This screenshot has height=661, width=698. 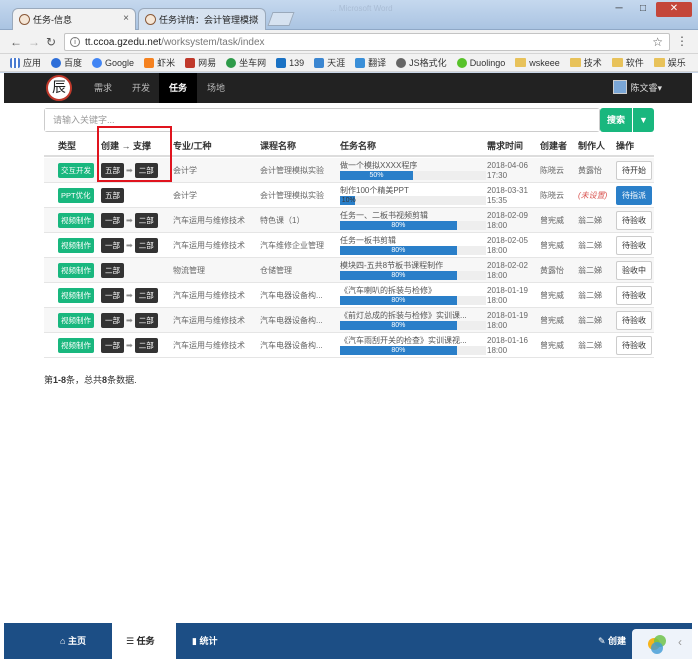 I want to click on tab-label: 任务详情：会计管理模拟, so click(x=209, y=20).